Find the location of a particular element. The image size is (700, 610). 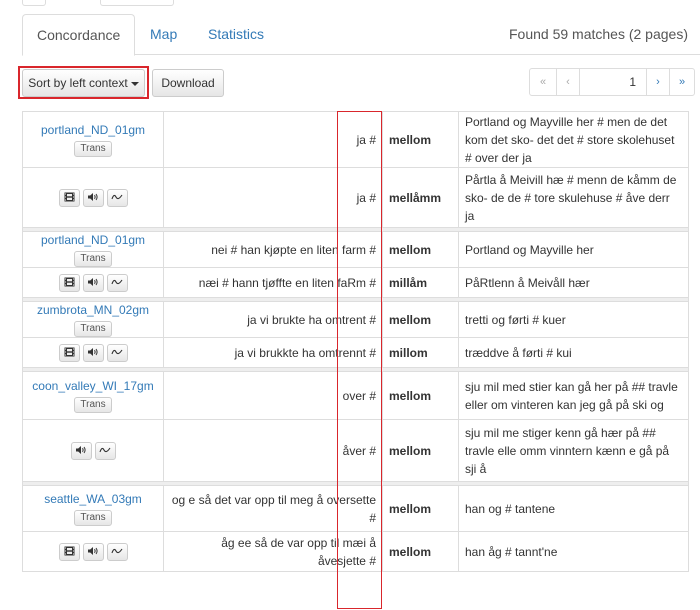

match-word: millåm is located at coordinates (420, 282).